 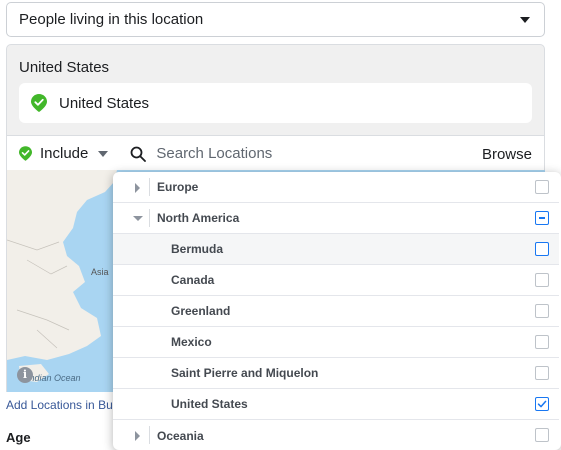 What do you see at coordinates (138, 218) in the screenshot?
I see `collapse-arrow-icon` at bounding box center [138, 218].